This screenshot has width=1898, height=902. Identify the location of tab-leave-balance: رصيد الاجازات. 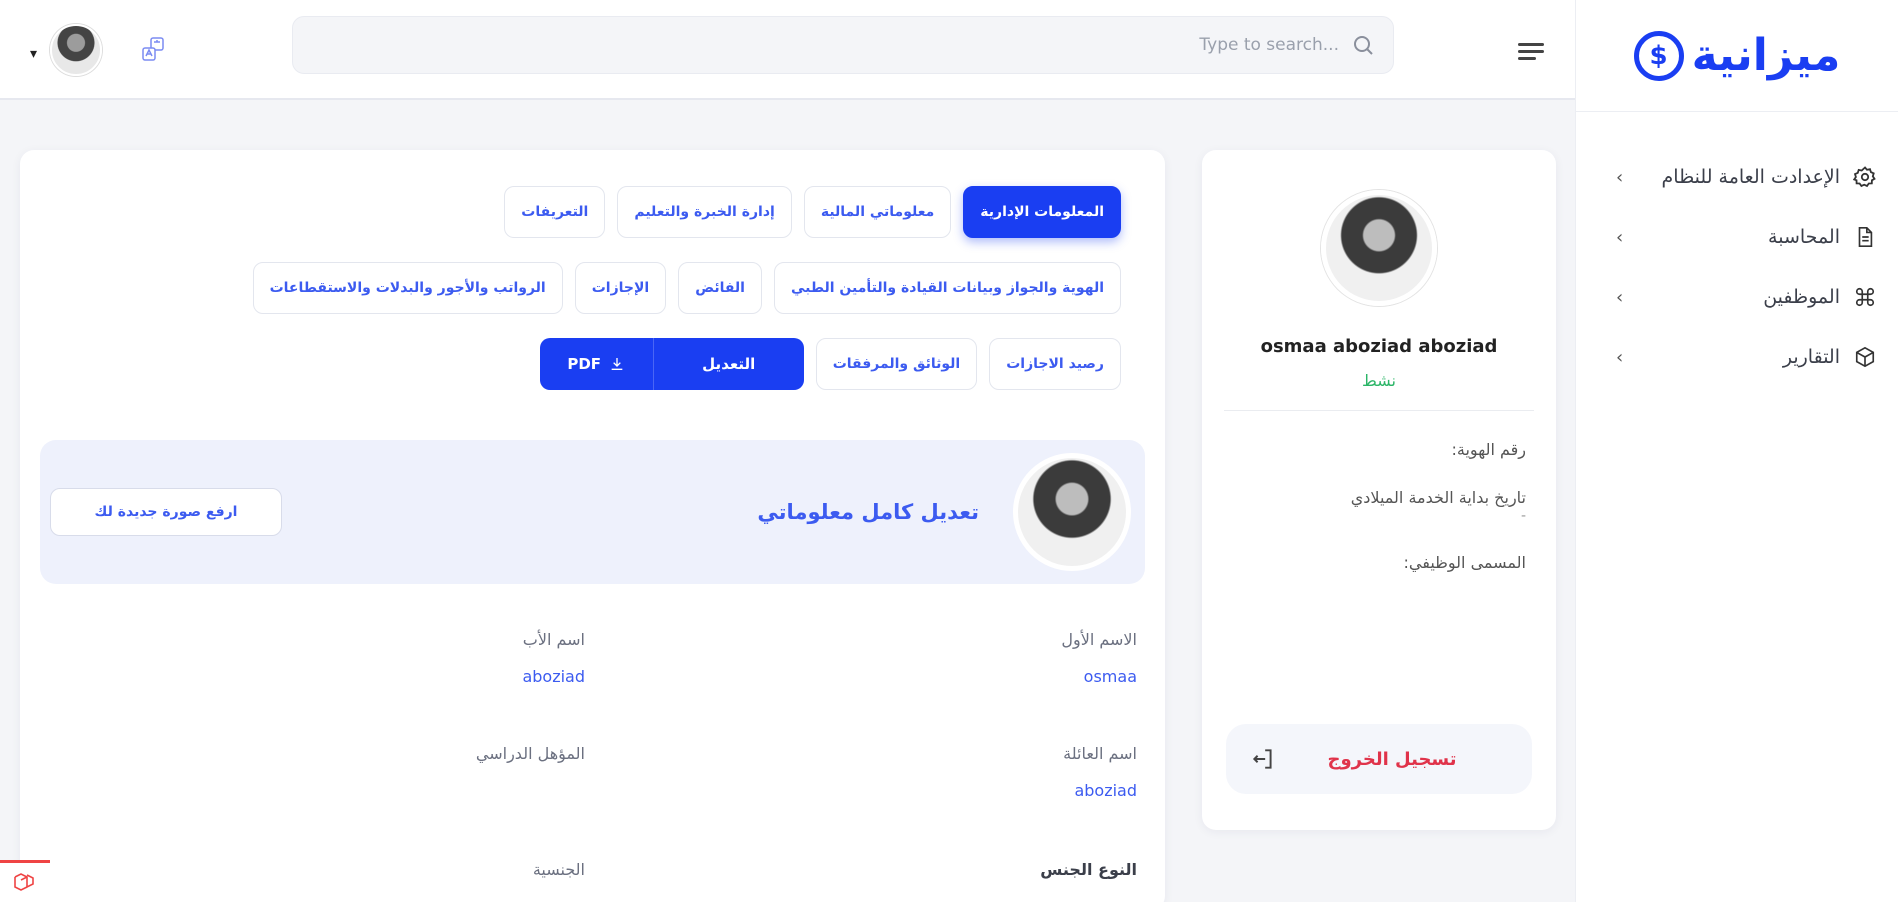
(1055, 364).